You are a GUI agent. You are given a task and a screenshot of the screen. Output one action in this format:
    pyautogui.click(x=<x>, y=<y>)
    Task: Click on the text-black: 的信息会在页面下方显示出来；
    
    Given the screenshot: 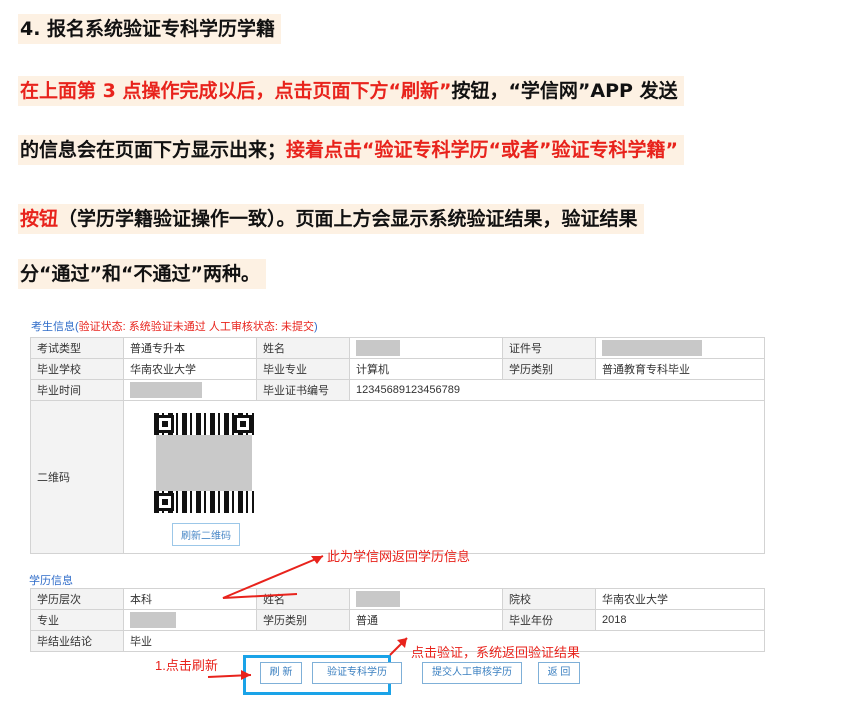 What is the action you would take?
    pyautogui.click(x=153, y=150)
    